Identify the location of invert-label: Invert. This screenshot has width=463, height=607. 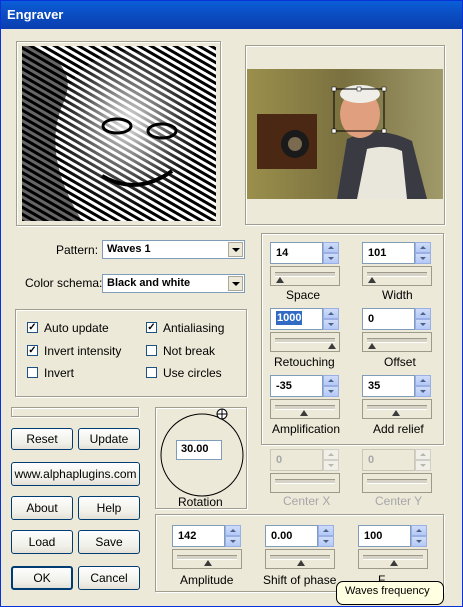
(59, 373).